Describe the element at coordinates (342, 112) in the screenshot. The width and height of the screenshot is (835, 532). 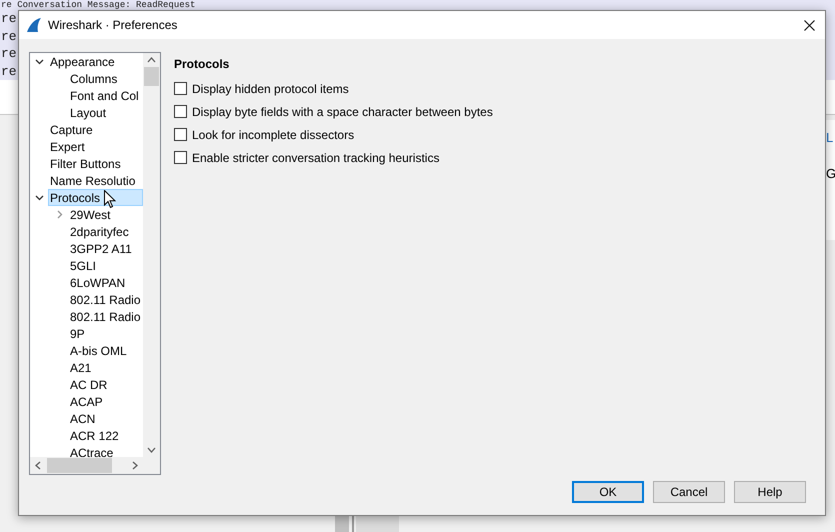
I see `checkbox-label: Display byte fields with a space character between bytes` at that location.